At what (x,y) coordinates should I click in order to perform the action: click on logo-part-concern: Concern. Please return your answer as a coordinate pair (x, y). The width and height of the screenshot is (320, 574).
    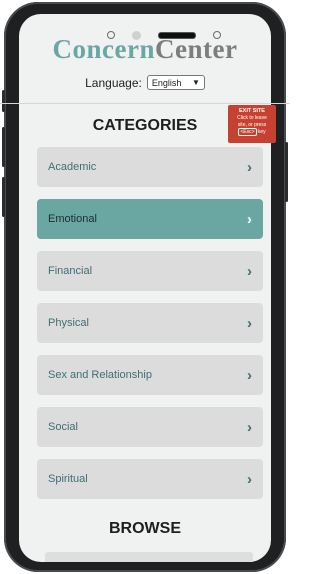
    Looking at the image, I should click on (103, 49).